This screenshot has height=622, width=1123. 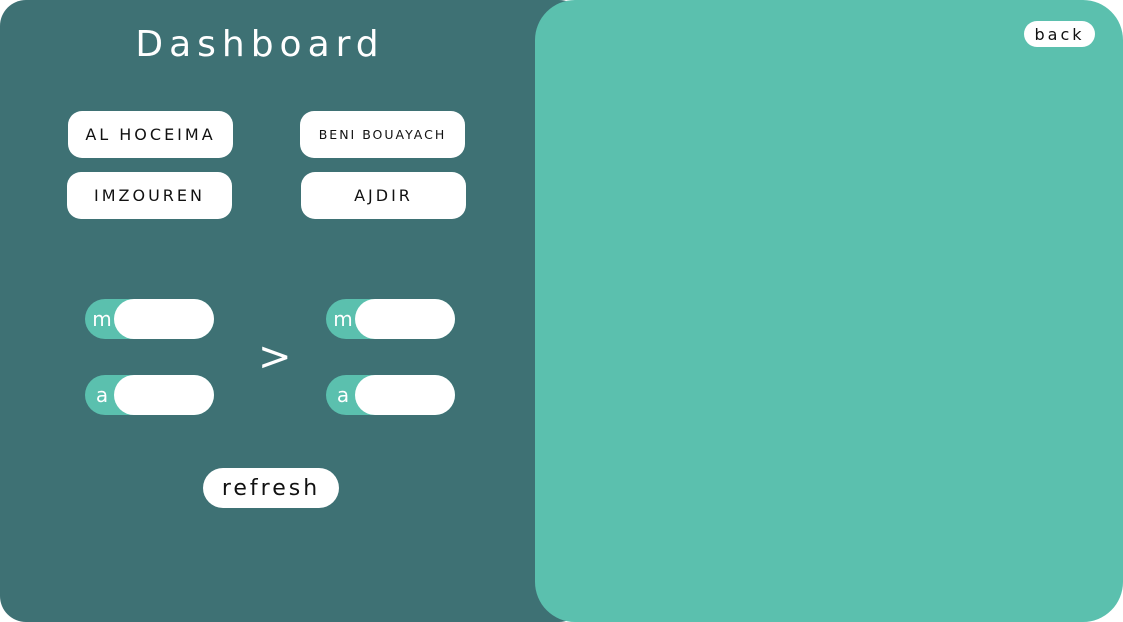 I want to click on to-year-input, so click(x=405, y=395).